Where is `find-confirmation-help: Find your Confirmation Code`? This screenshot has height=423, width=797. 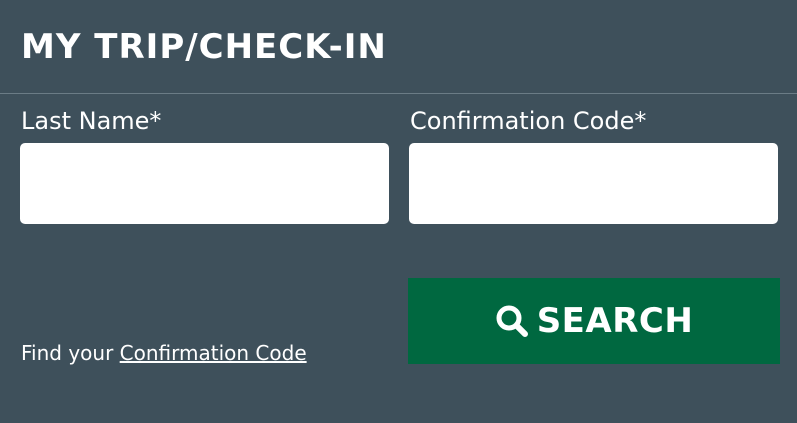
find-confirmation-help: Find your Confirmation Code is located at coordinates (164, 353).